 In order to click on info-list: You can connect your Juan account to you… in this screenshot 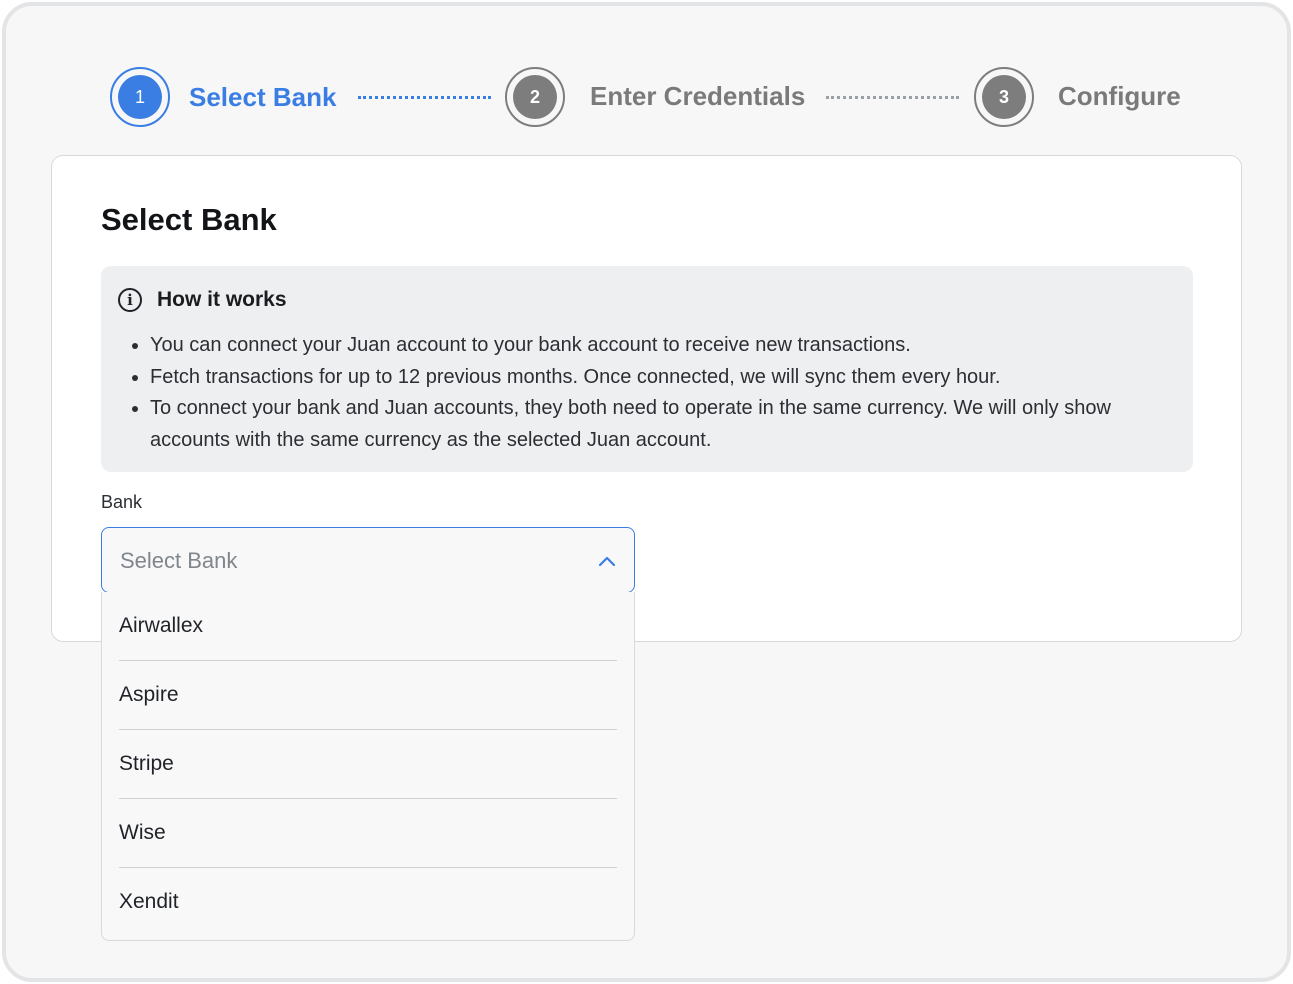, I will do `click(660, 393)`.